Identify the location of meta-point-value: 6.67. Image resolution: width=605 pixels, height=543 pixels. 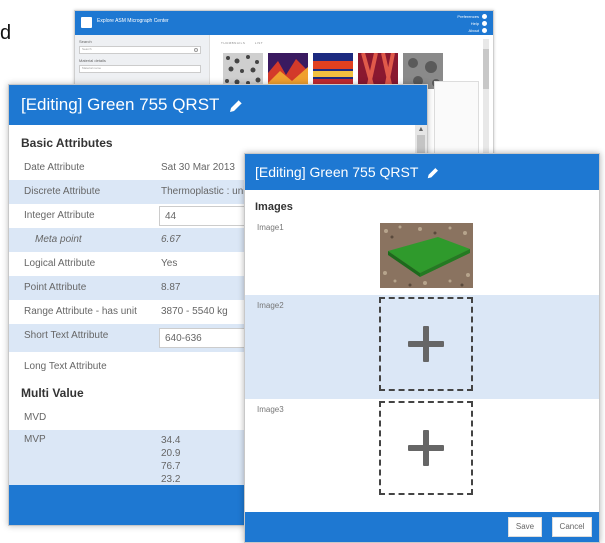
(171, 239).